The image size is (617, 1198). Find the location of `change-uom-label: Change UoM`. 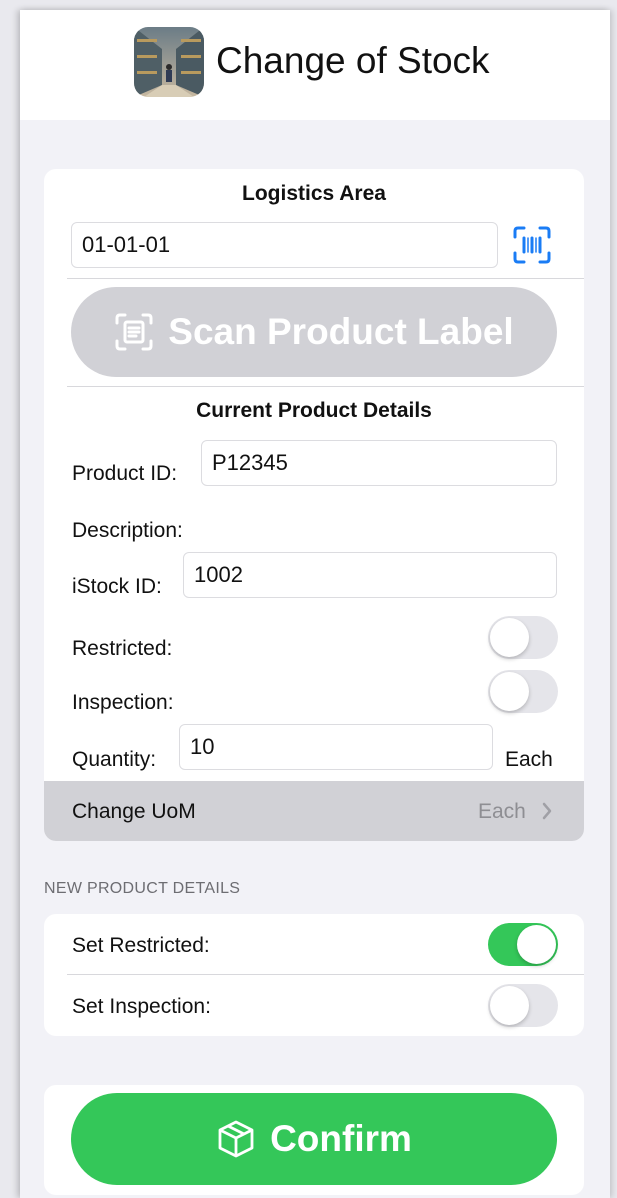

change-uom-label: Change UoM is located at coordinates (134, 811).